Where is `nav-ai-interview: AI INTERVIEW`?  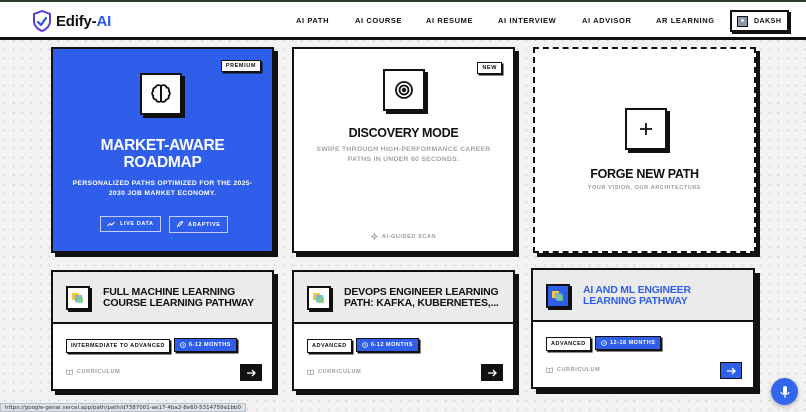 nav-ai-interview: AI INTERVIEW is located at coordinates (527, 20).